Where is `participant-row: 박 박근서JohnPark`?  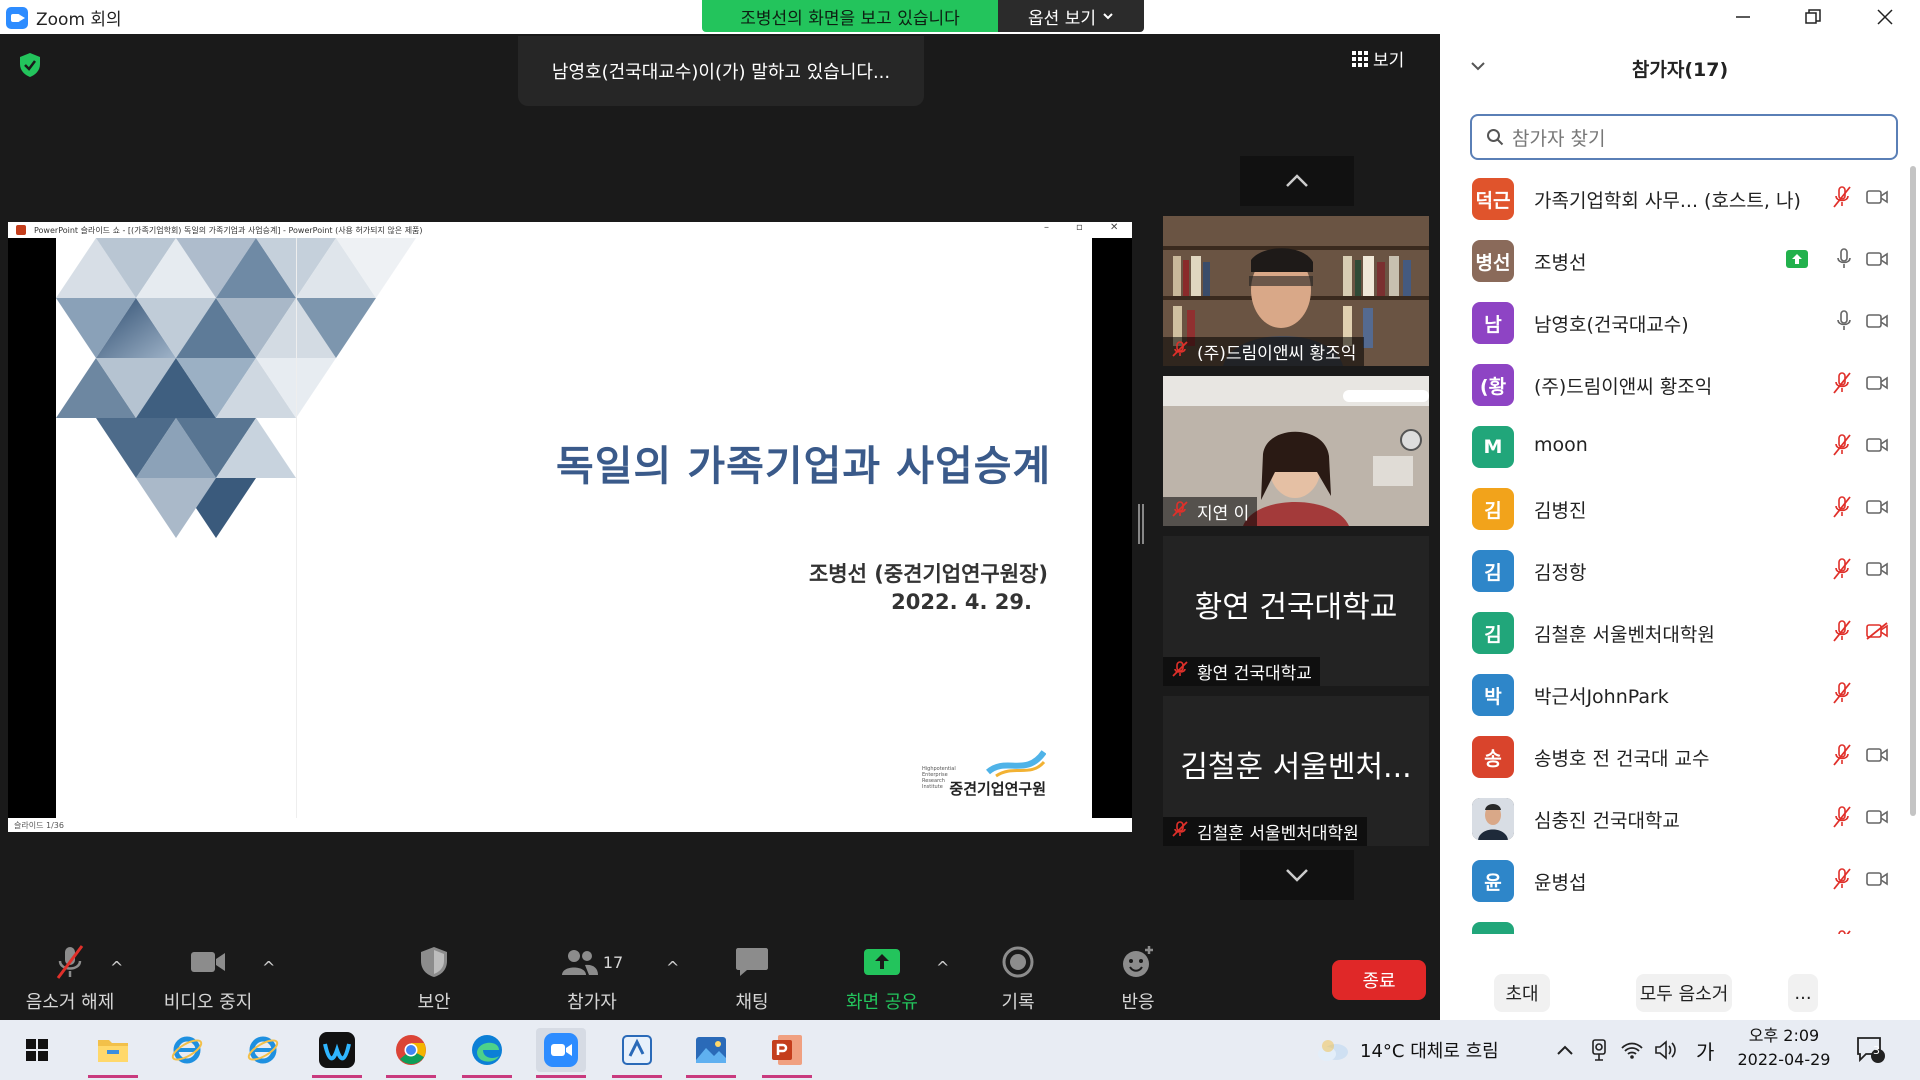 participant-row: 박 박근서JohnPark is located at coordinates (1675, 693).